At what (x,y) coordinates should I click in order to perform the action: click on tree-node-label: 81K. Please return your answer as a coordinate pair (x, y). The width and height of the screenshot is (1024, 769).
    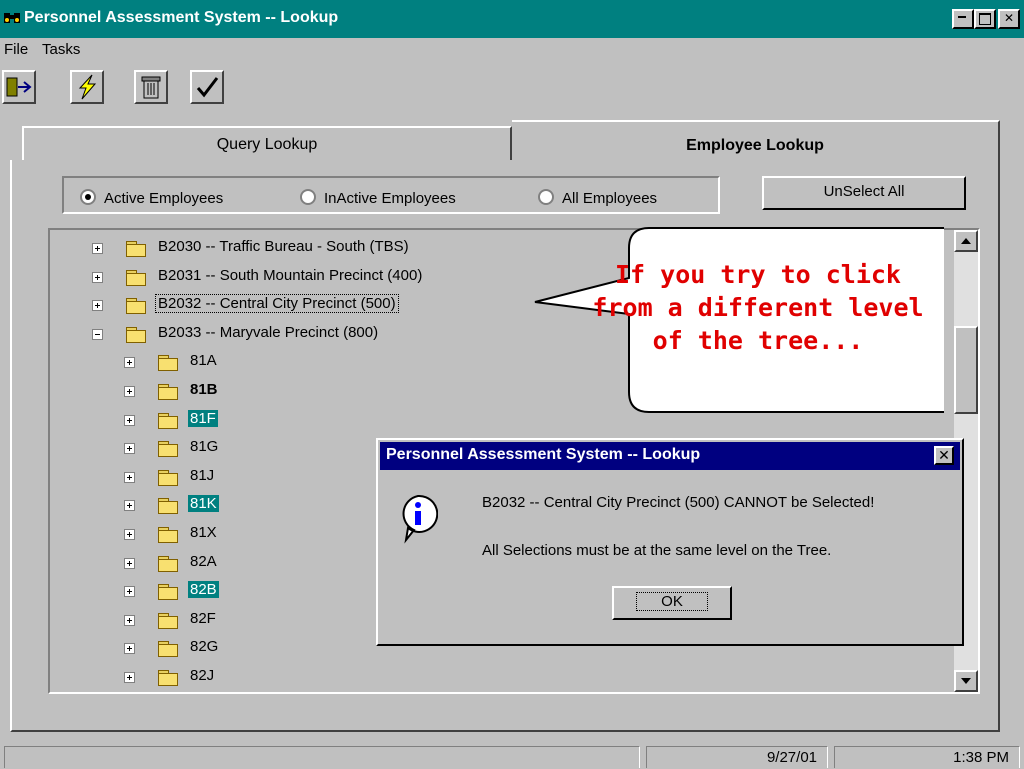
    Looking at the image, I should click on (203, 503).